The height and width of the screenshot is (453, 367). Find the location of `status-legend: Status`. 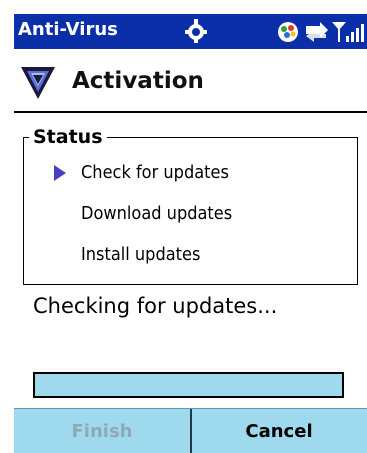

status-legend: Status is located at coordinates (68, 137).